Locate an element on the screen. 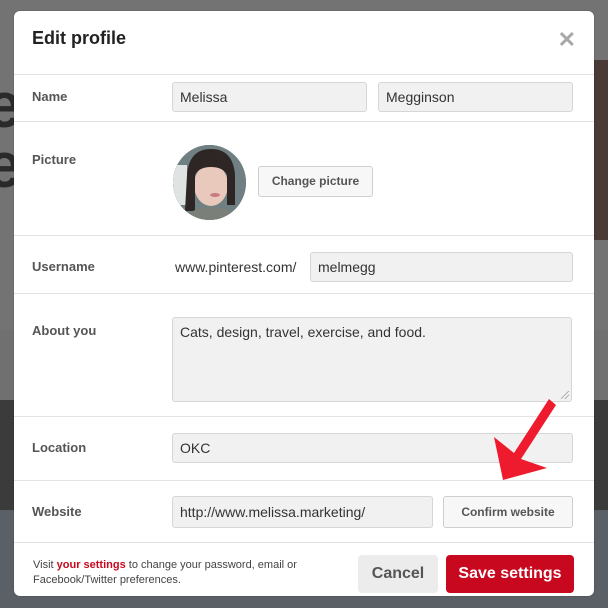 The width and height of the screenshot is (608, 608). website-label: Website is located at coordinates (57, 511).